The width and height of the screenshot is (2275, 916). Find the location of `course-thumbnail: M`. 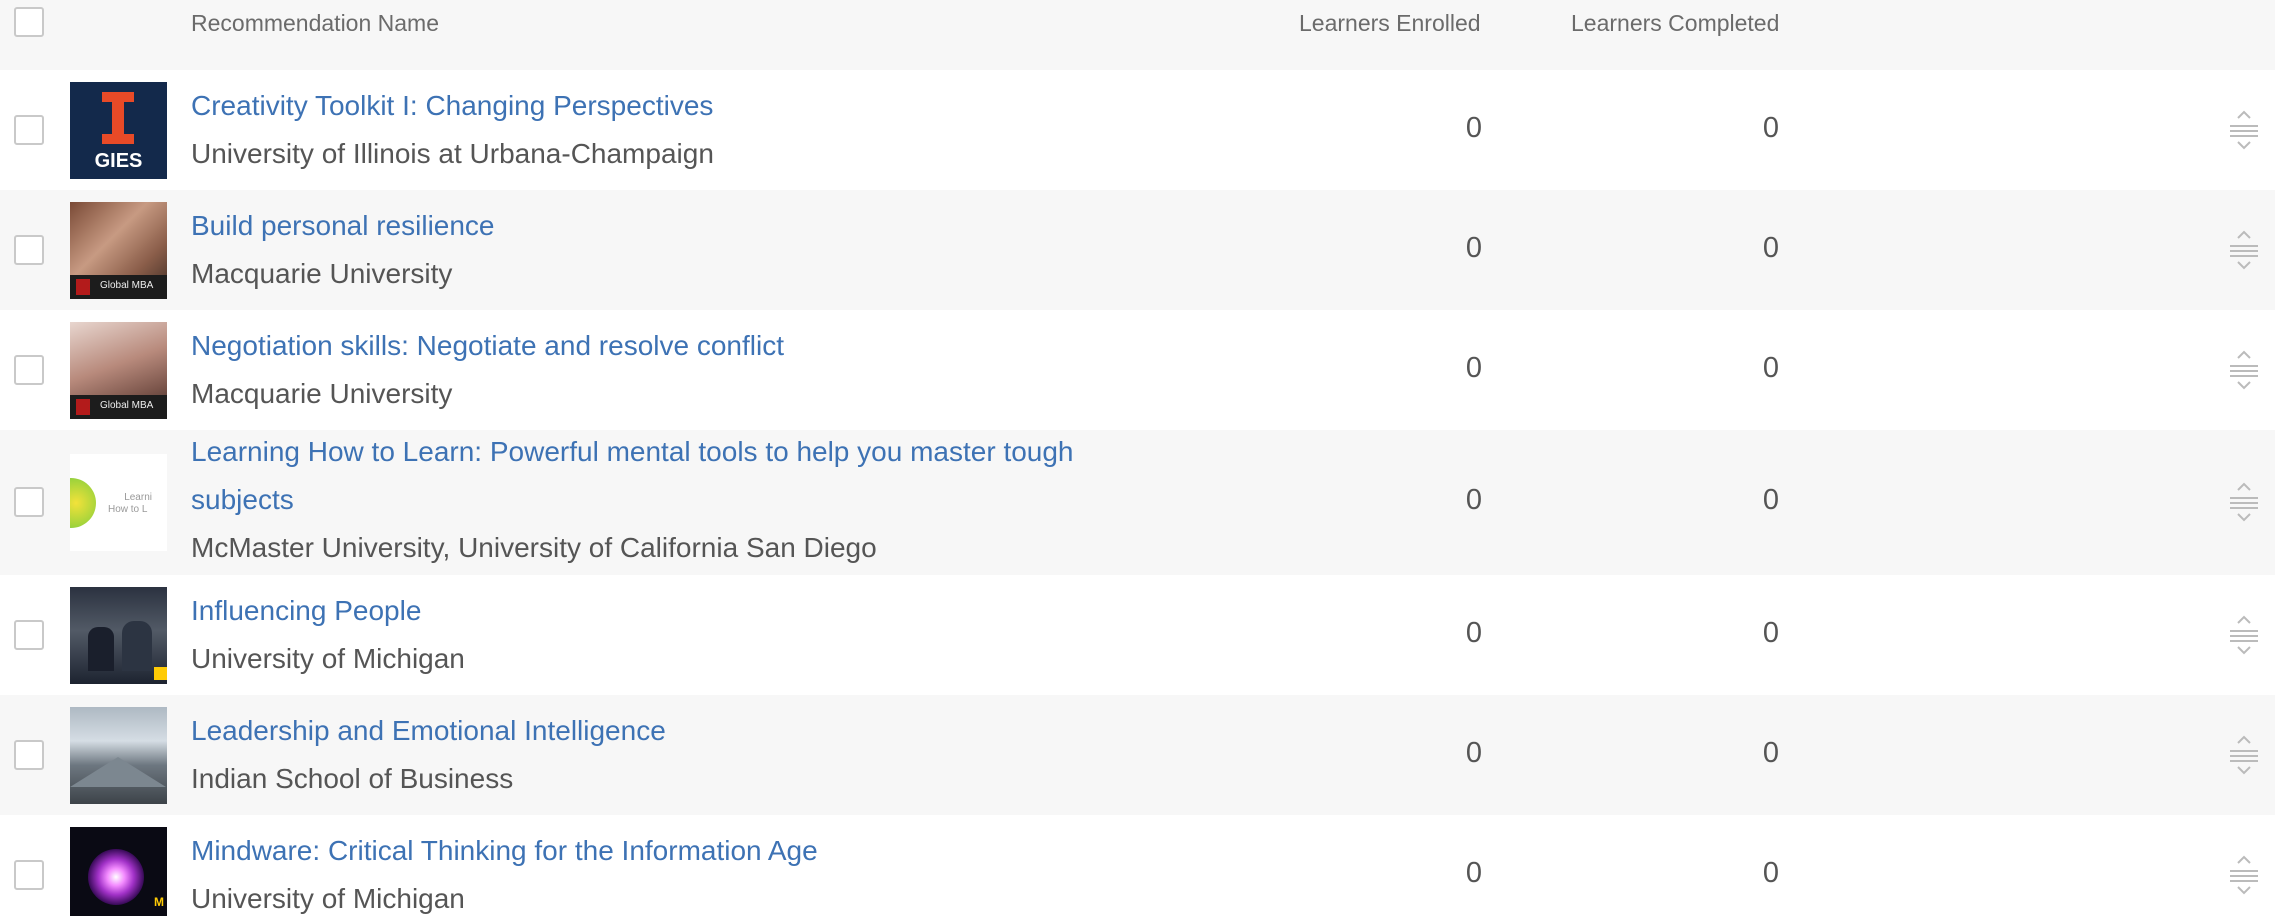

course-thumbnail: M is located at coordinates (118, 871).